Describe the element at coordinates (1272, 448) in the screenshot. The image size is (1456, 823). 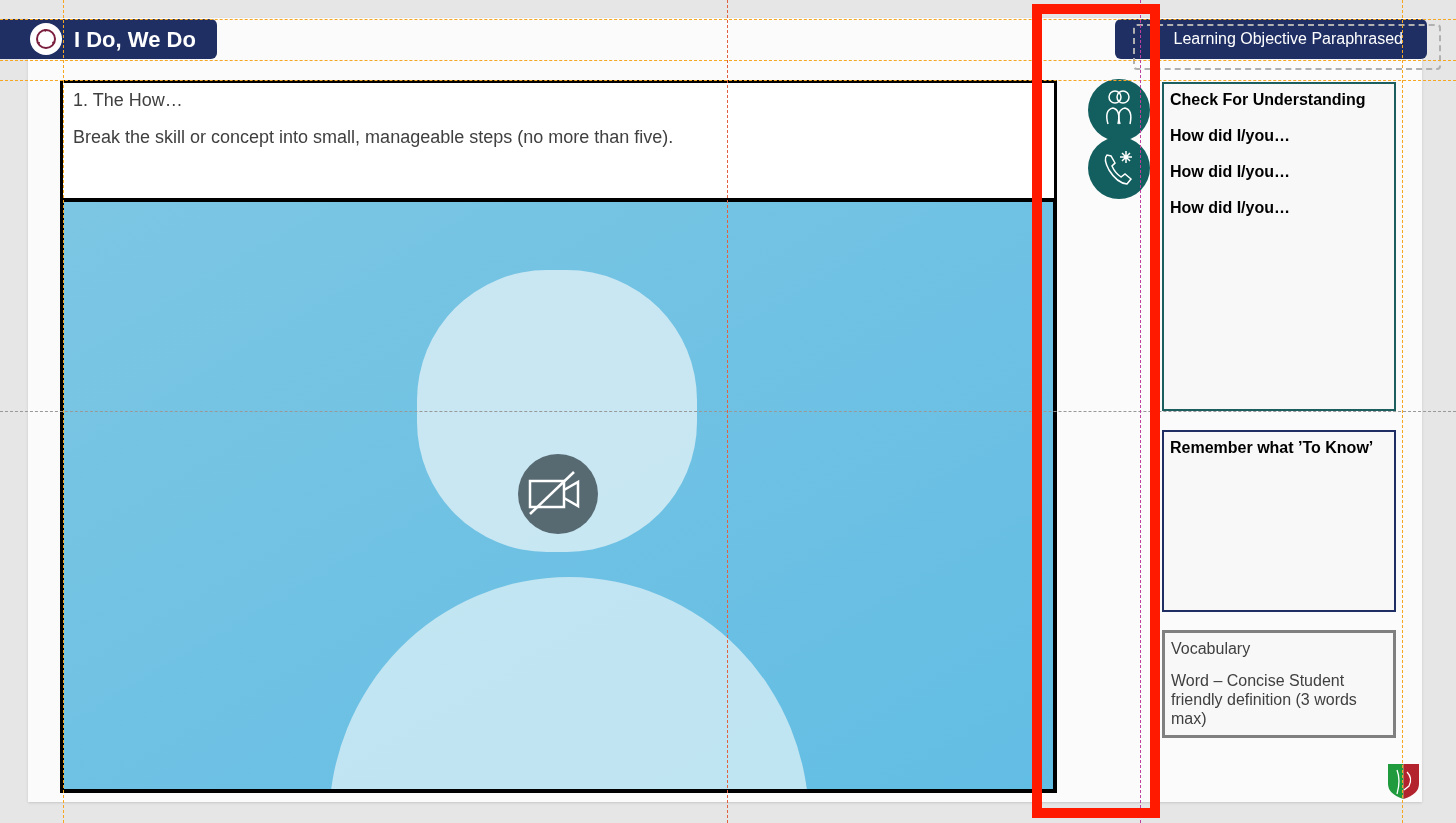
I see `remember-title: Remember what ’To Know’` at that location.